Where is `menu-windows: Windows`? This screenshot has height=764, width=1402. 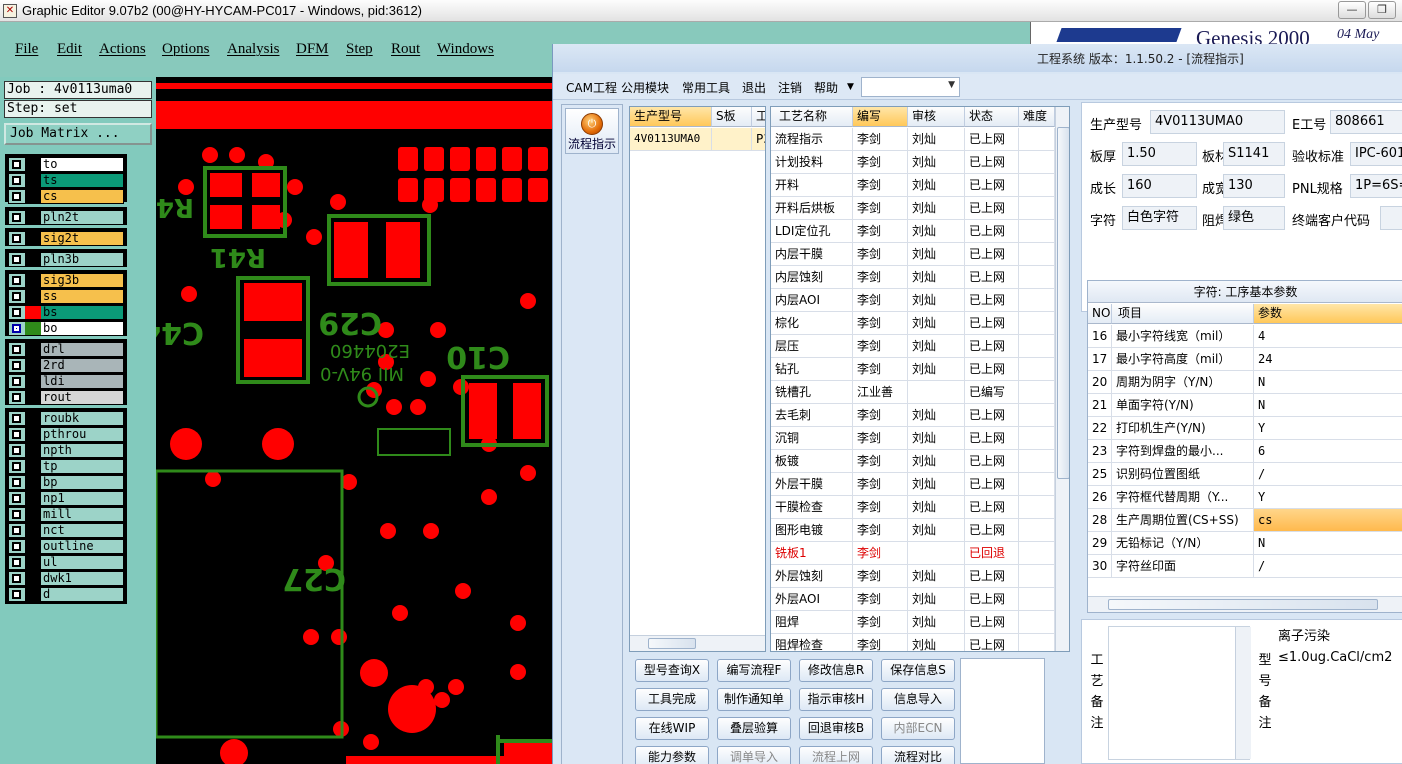 menu-windows: Windows is located at coordinates (465, 49).